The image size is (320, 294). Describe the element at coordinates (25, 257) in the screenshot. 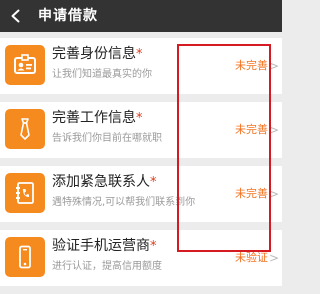

I see `mobile-phone-icon` at that location.